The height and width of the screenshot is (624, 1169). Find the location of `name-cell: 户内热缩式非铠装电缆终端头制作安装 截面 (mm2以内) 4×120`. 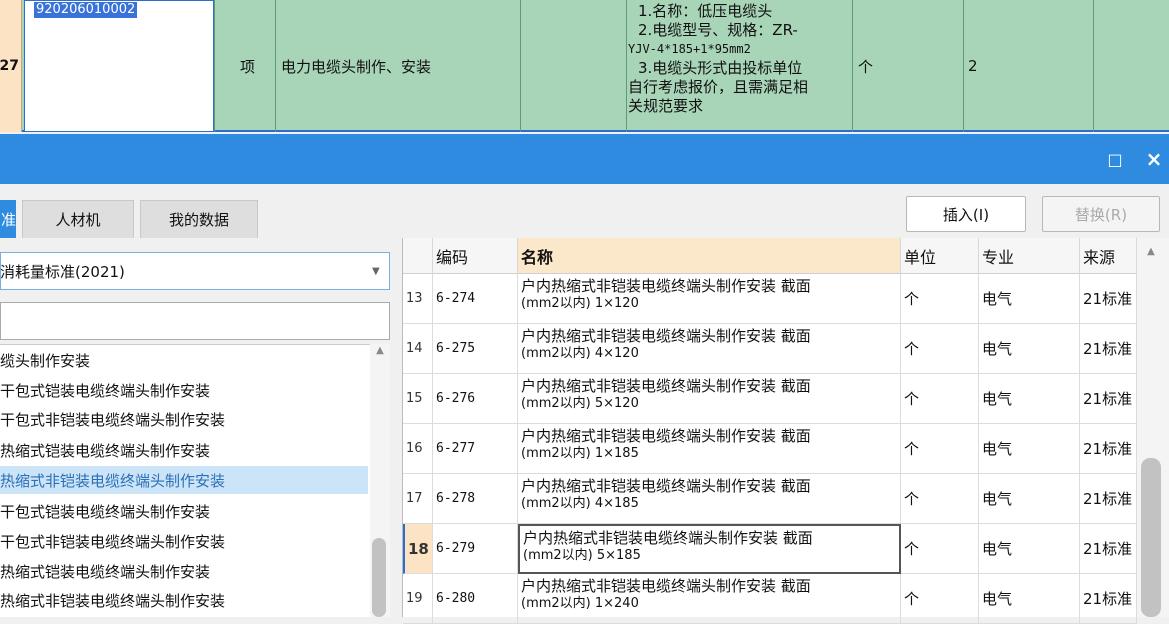

name-cell: 户内热缩式非铠装电缆终端头制作安装 截面 (mm2以内) 4×120 is located at coordinates (709, 349).